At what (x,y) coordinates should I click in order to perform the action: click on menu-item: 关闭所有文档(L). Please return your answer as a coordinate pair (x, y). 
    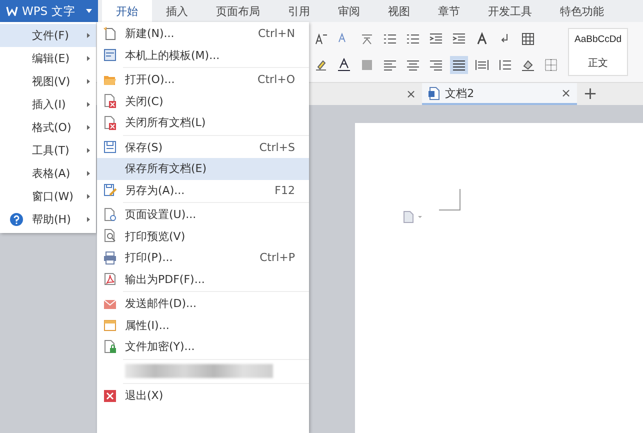
    Looking at the image, I should click on (203, 123).